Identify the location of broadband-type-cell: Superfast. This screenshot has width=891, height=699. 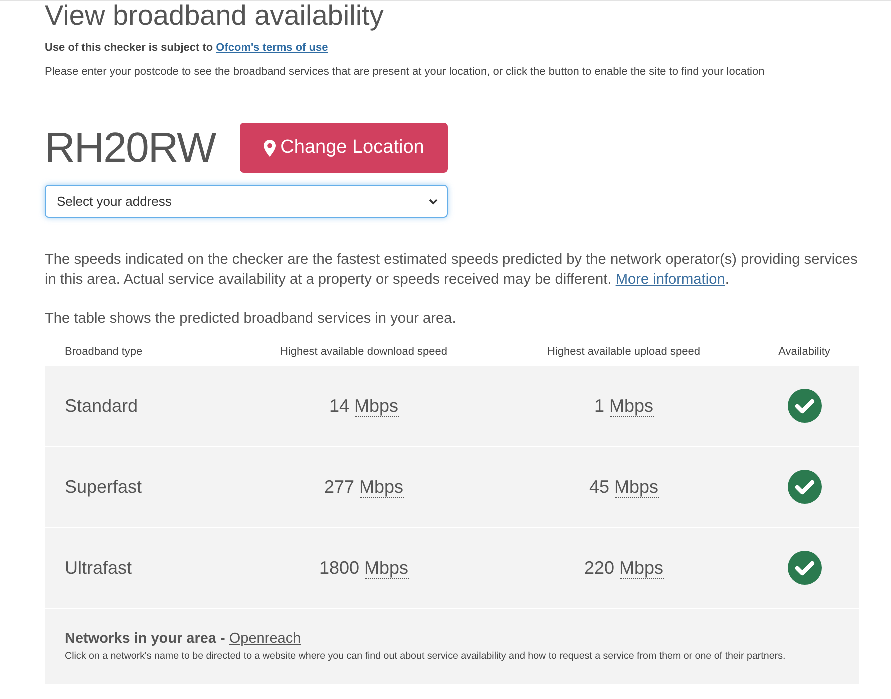
(103, 487).